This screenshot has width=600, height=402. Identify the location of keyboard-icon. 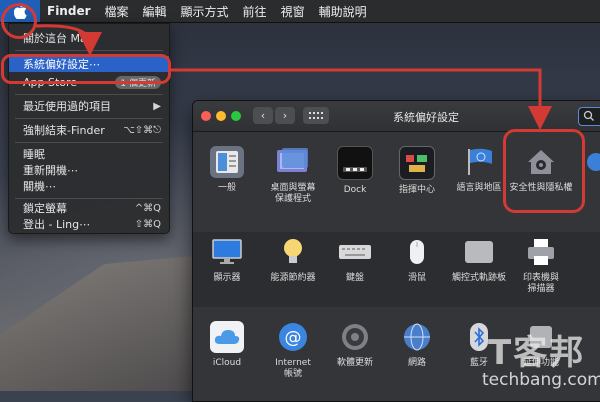
(355, 252).